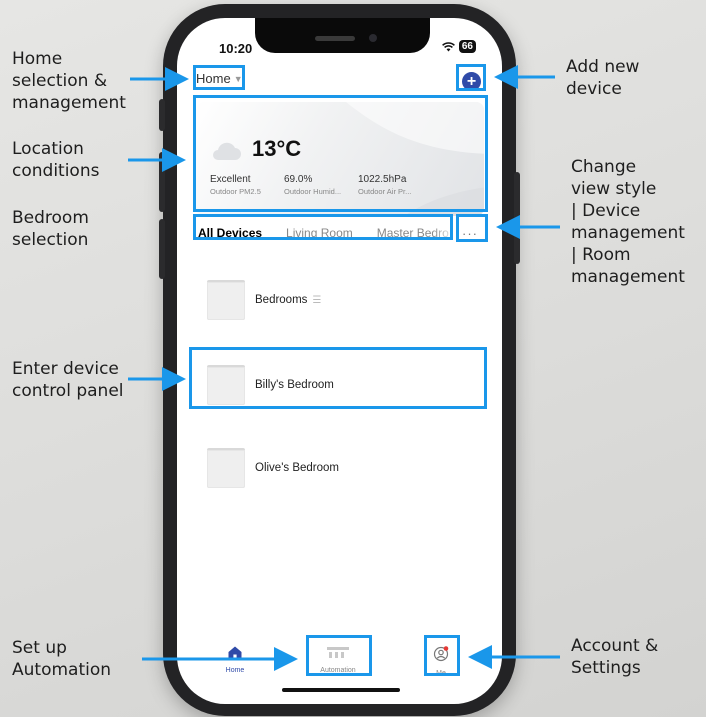 This screenshot has width=706, height=717. Describe the element at coordinates (335, 38) in the screenshot. I see `speaker` at that location.